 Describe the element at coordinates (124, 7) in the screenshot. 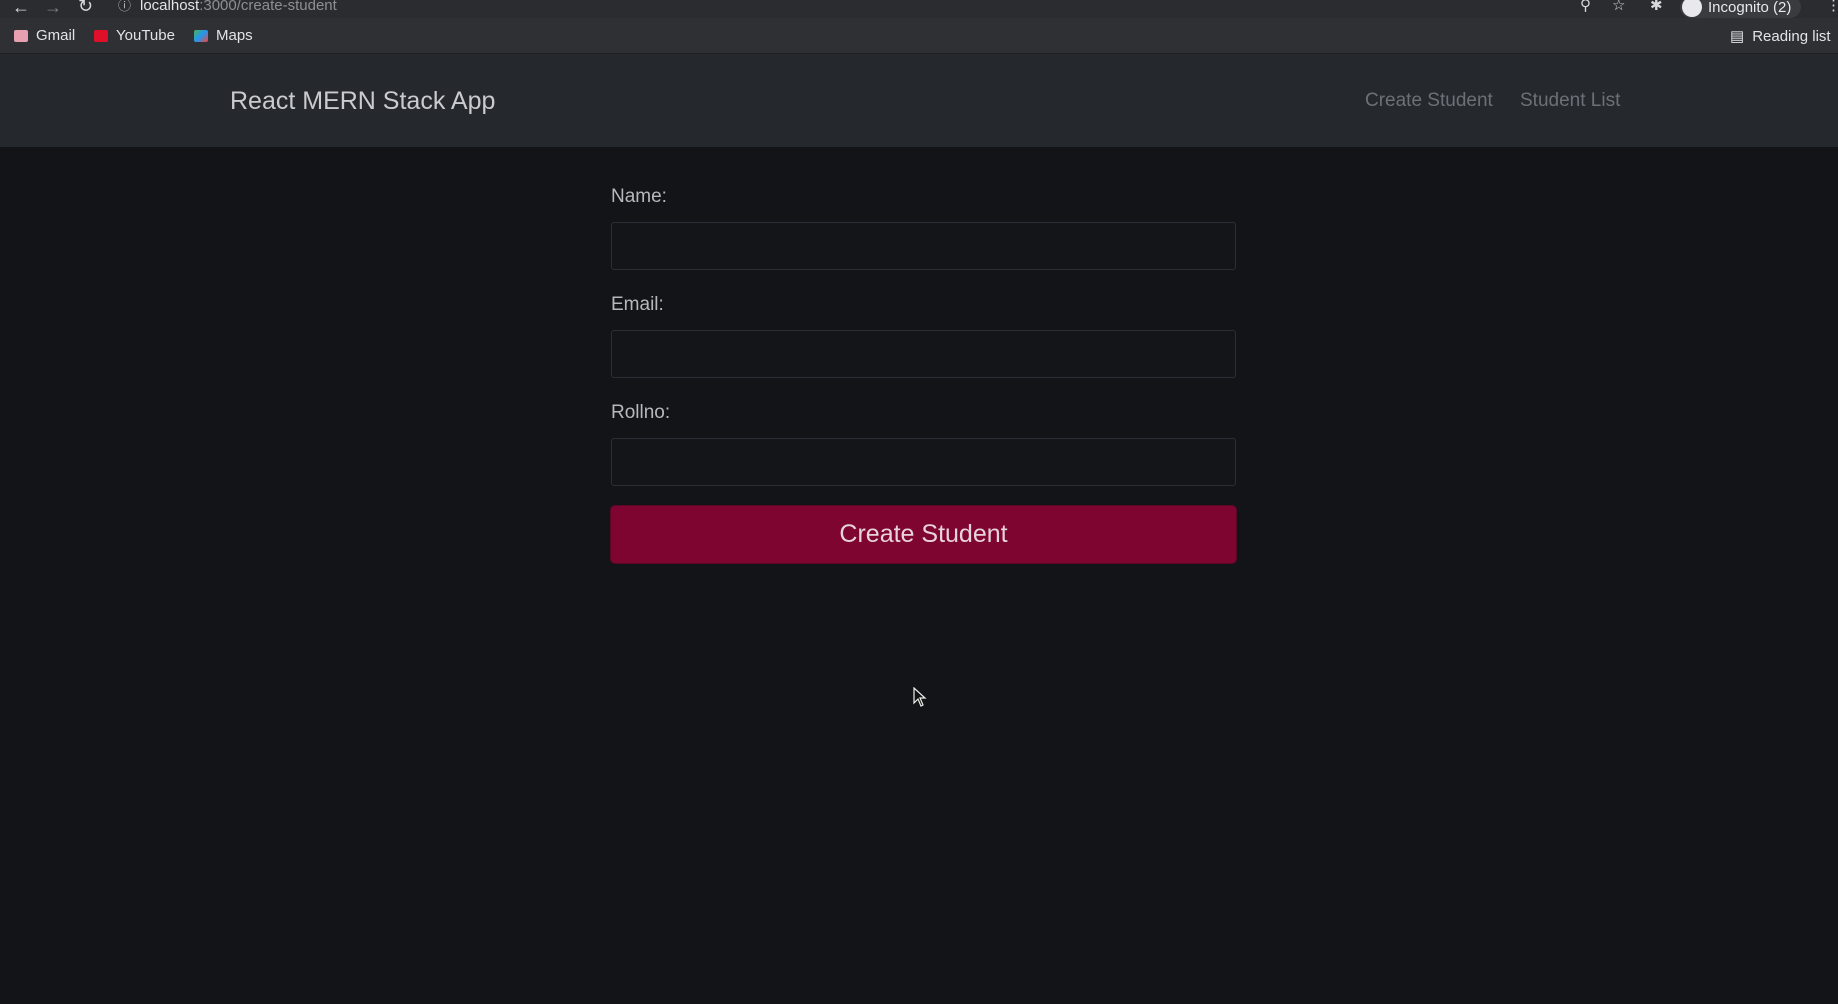

I see `site-info-icon: ⓘ` at that location.